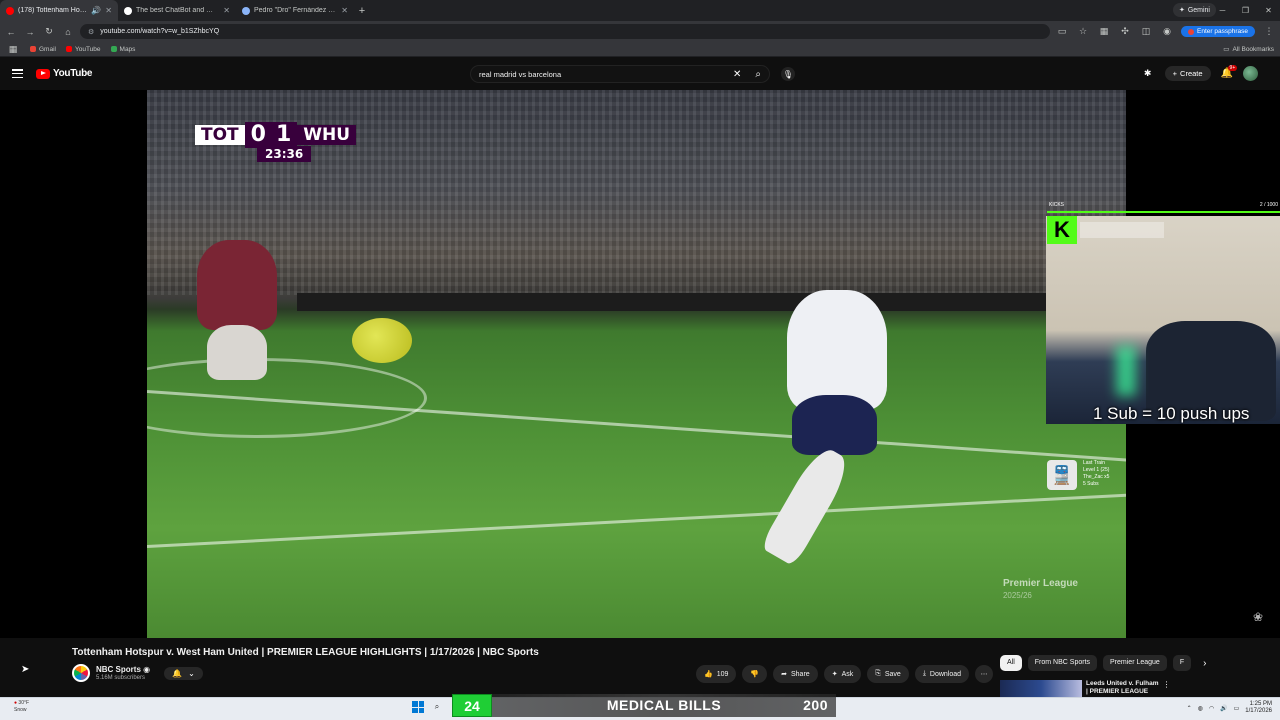 The height and width of the screenshot is (720, 1280). What do you see at coordinates (1125, 32) in the screenshot?
I see `puzzle-icon: ✣` at bounding box center [1125, 32].